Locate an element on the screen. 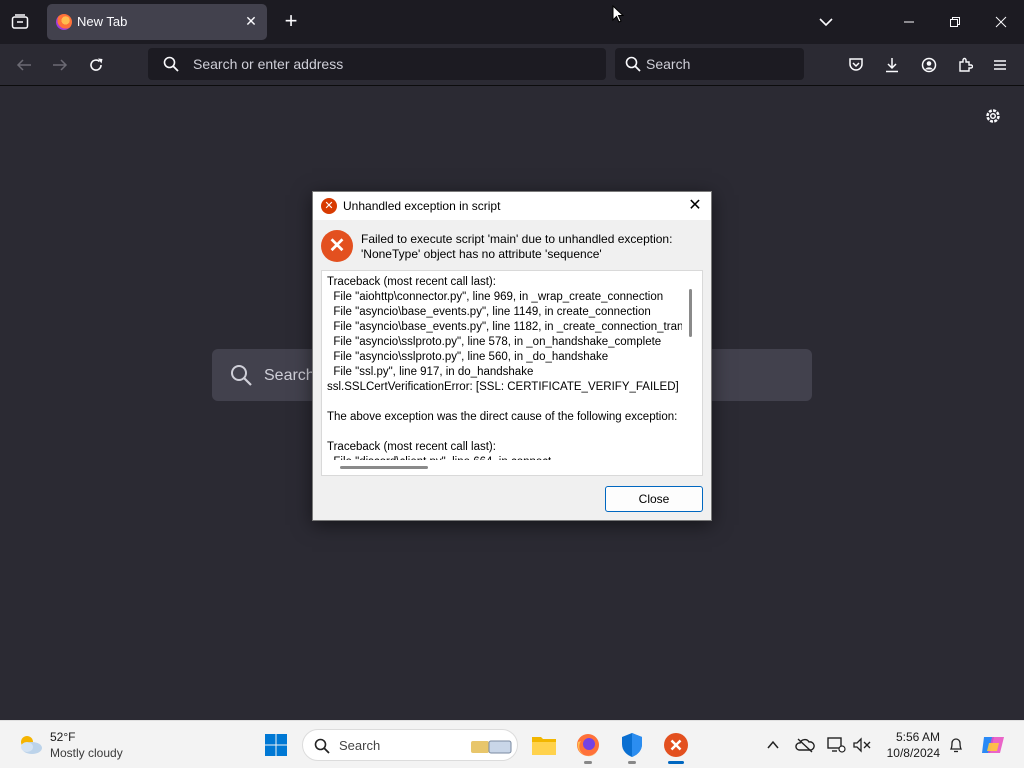 Image resolution: width=1024 pixels, height=768 pixels. tab-title: New Tab is located at coordinates (102, 21).